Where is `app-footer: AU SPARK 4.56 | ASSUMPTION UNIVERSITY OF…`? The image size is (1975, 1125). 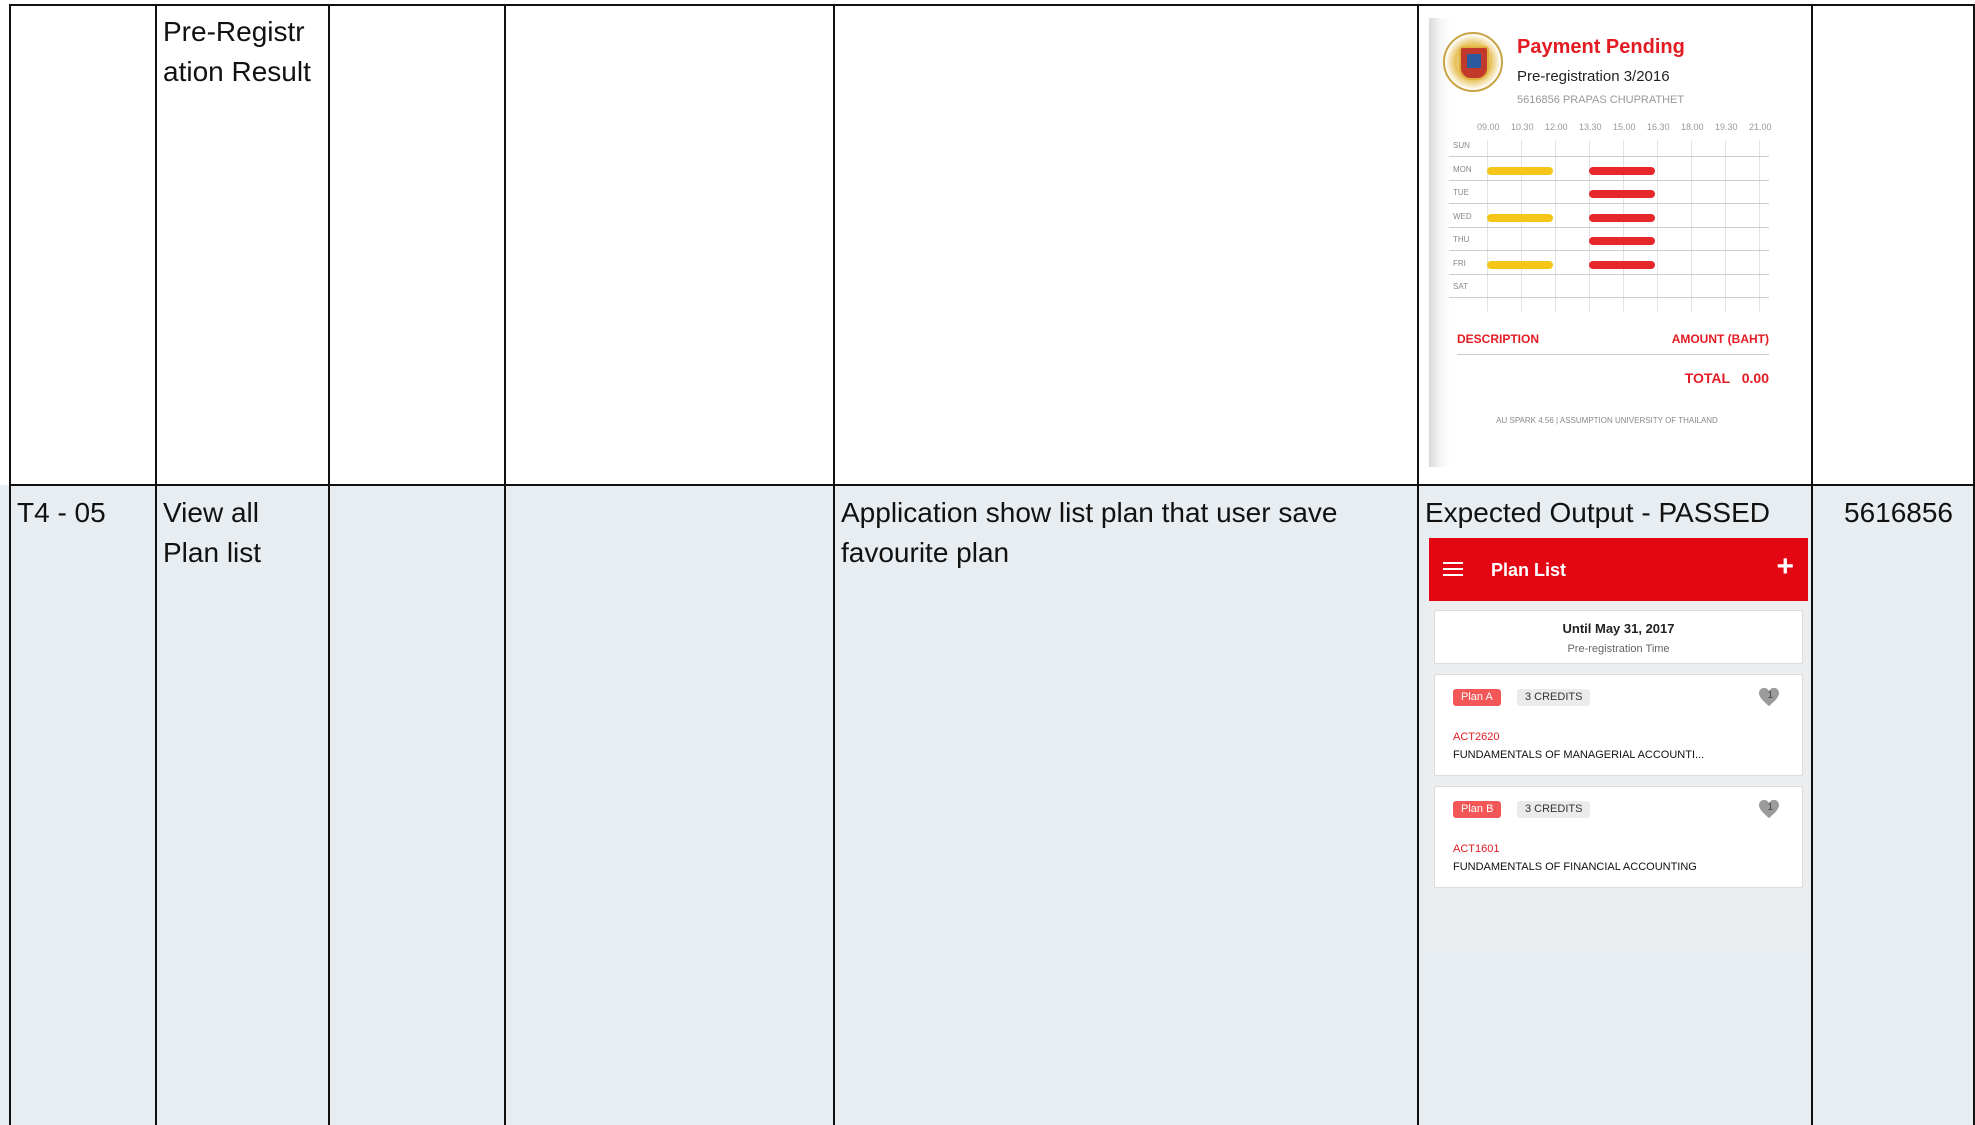 app-footer: AU SPARK 4.56 | ASSUMPTION UNIVERSITY OF… is located at coordinates (1607, 420).